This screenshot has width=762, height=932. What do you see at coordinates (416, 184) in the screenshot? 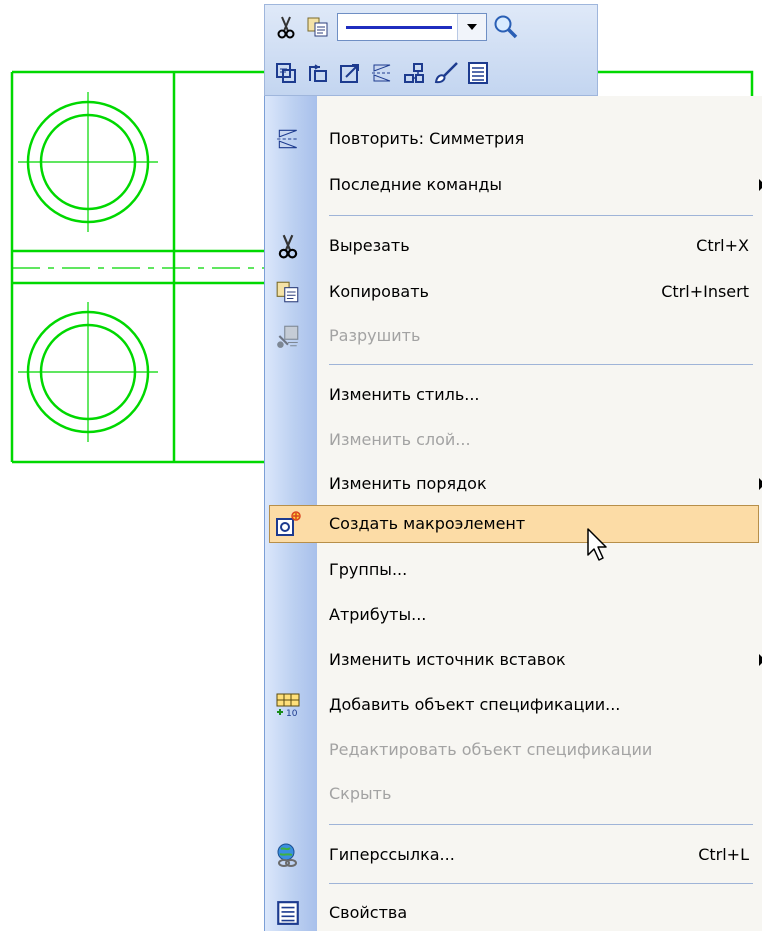
I see `menu-item-label: Последние команды` at bounding box center [416, 184].